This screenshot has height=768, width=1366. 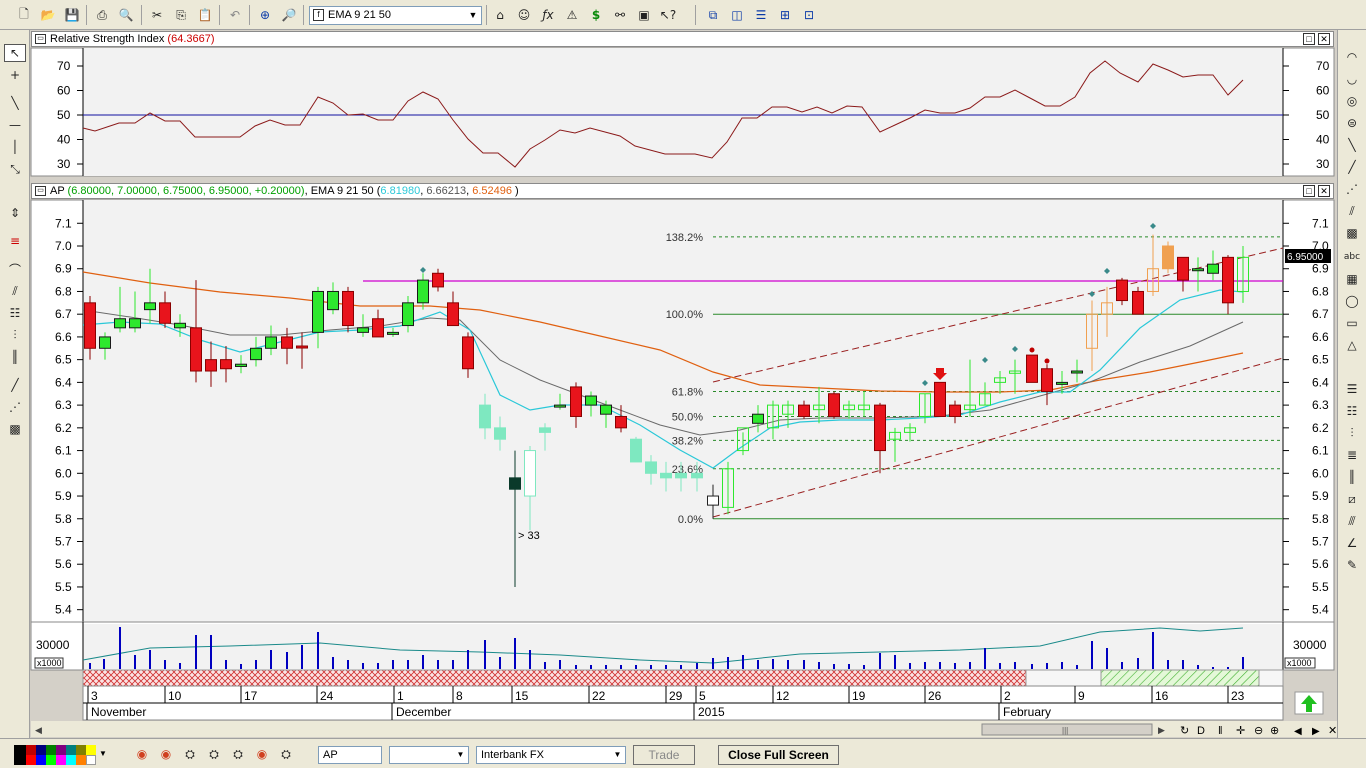 What do you see at coordinates (1027, 712) in the screenshot?
I see `month-label: February` at bounding box center [1027, 712].